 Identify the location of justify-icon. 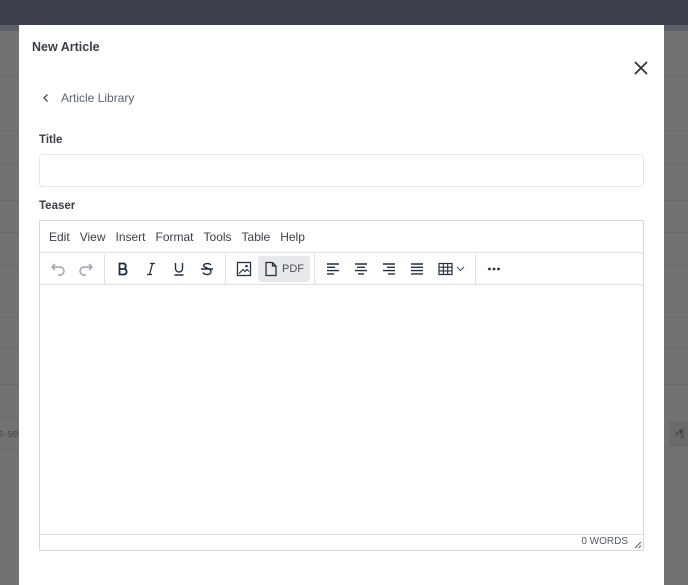
(417, 269).